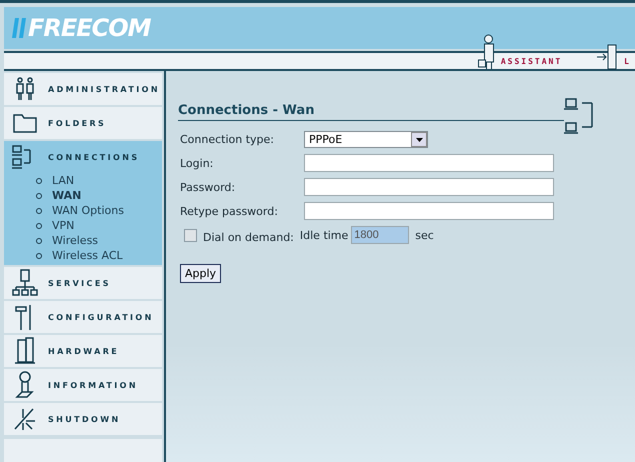 The image size is (635, 462). What do you see at coordinates (19, 28) in the screenshot?
I see `logo-stripes-icon` at bounding box center [19, 28].